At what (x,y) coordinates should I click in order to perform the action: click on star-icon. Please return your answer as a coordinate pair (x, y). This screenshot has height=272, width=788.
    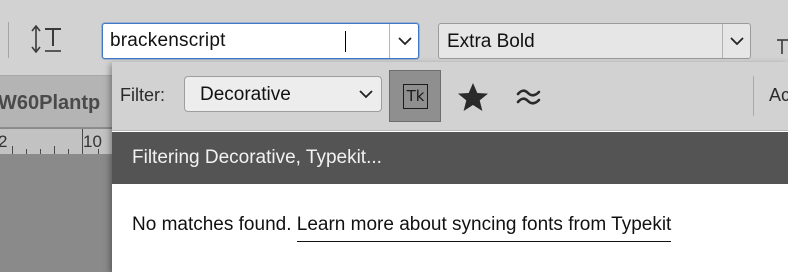
    Looking at the image, I should click on (473, 97).